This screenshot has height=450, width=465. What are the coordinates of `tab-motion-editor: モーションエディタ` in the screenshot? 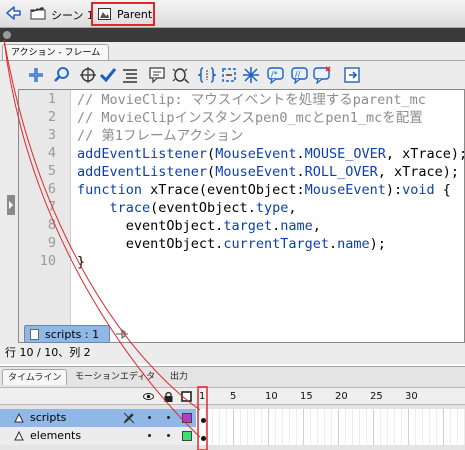 It's located at (115, 377).